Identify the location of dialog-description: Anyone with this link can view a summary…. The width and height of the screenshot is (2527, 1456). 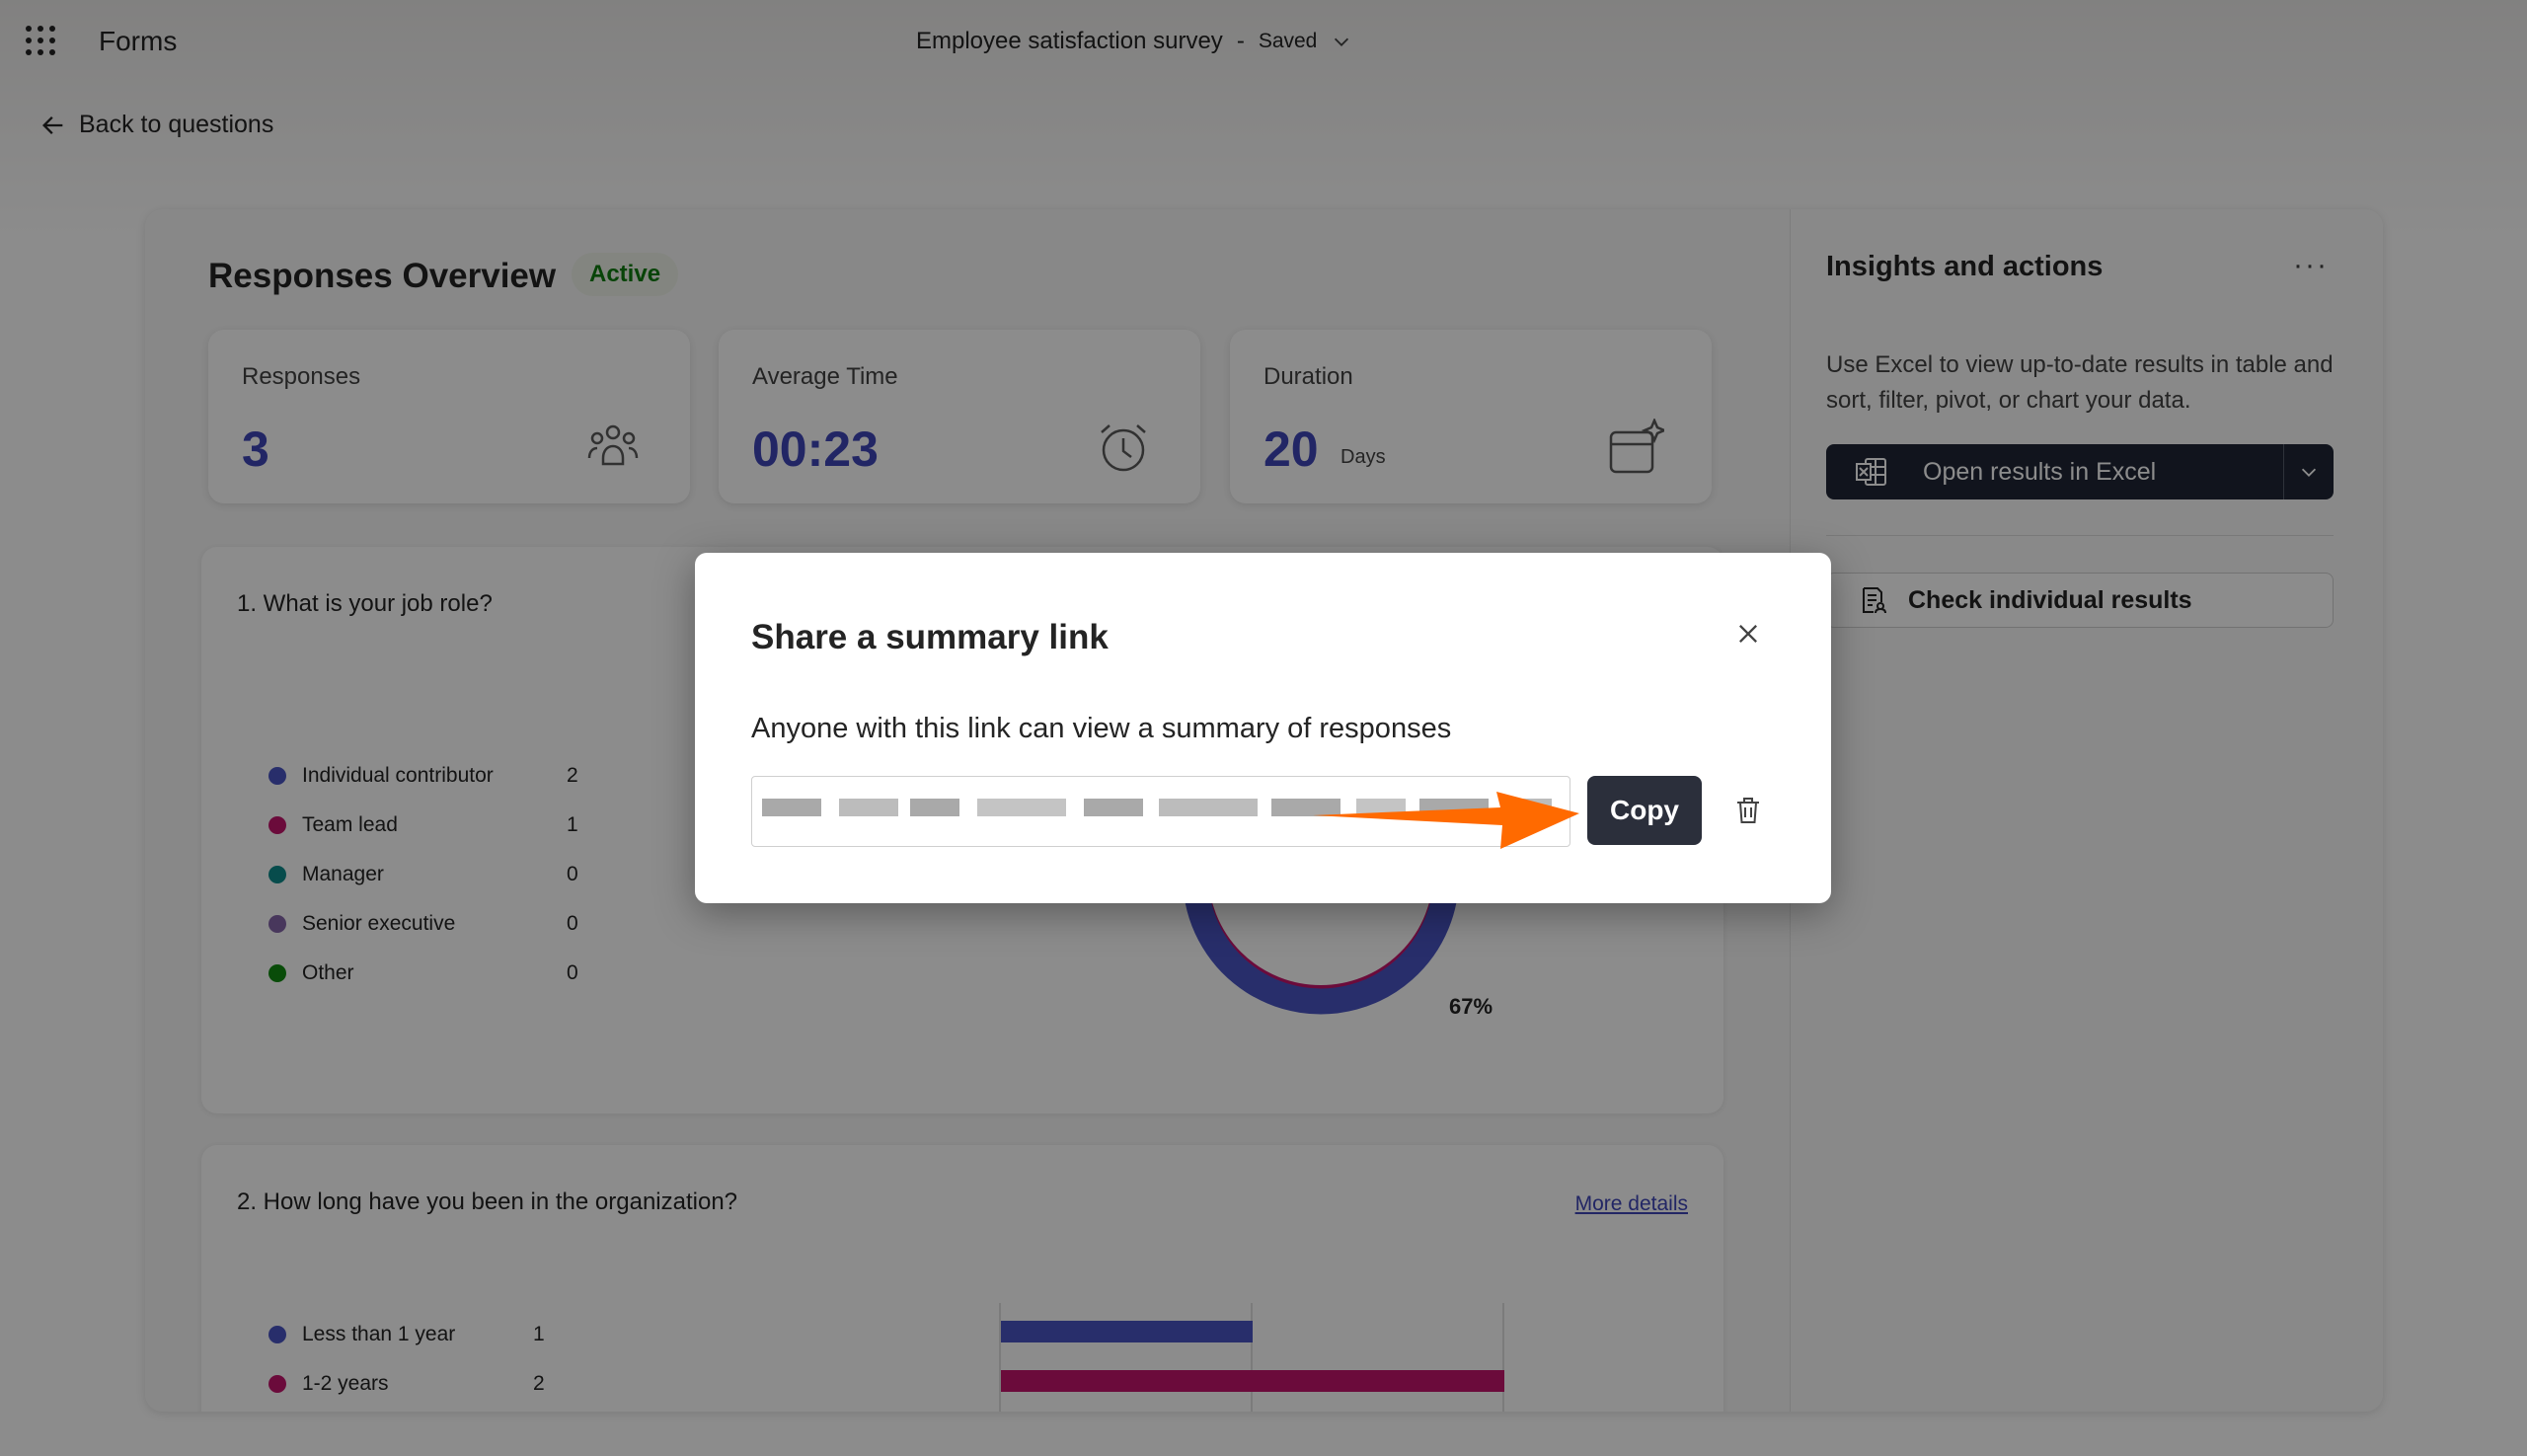
(1101, 728).